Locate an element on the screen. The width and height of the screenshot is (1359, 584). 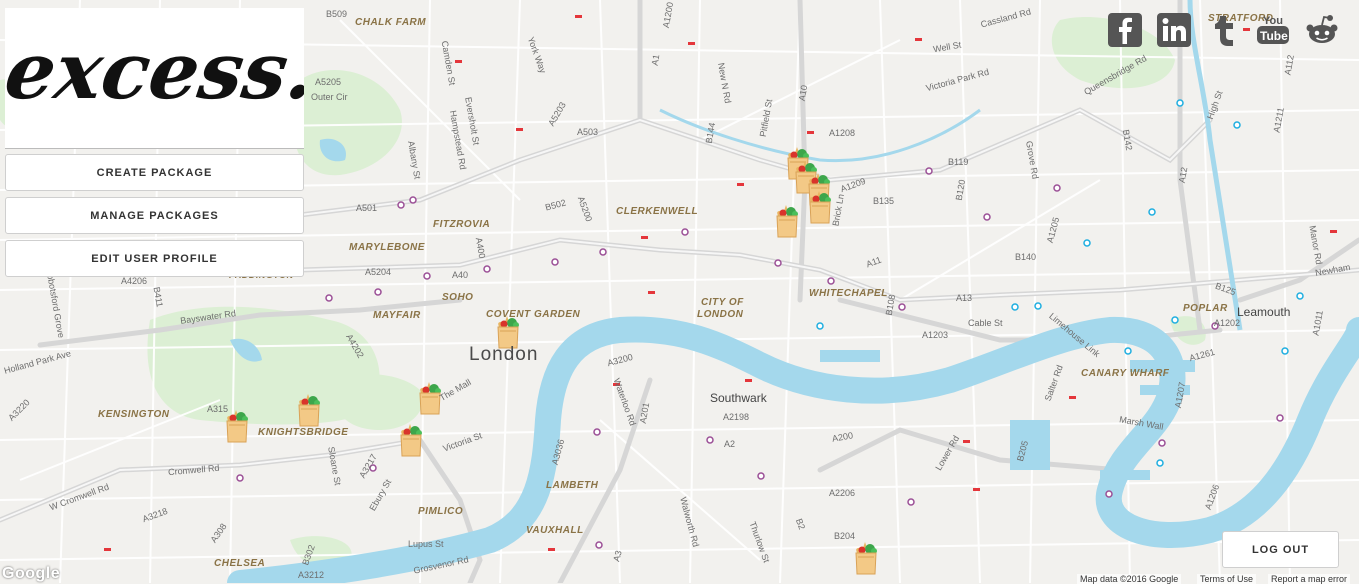
youtube-icon: You Tube is located at coordinates (1273, 30).